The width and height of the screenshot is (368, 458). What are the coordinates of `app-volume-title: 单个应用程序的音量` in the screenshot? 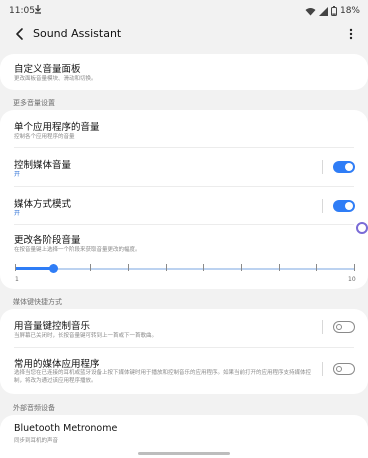 It's located at (57, 126).